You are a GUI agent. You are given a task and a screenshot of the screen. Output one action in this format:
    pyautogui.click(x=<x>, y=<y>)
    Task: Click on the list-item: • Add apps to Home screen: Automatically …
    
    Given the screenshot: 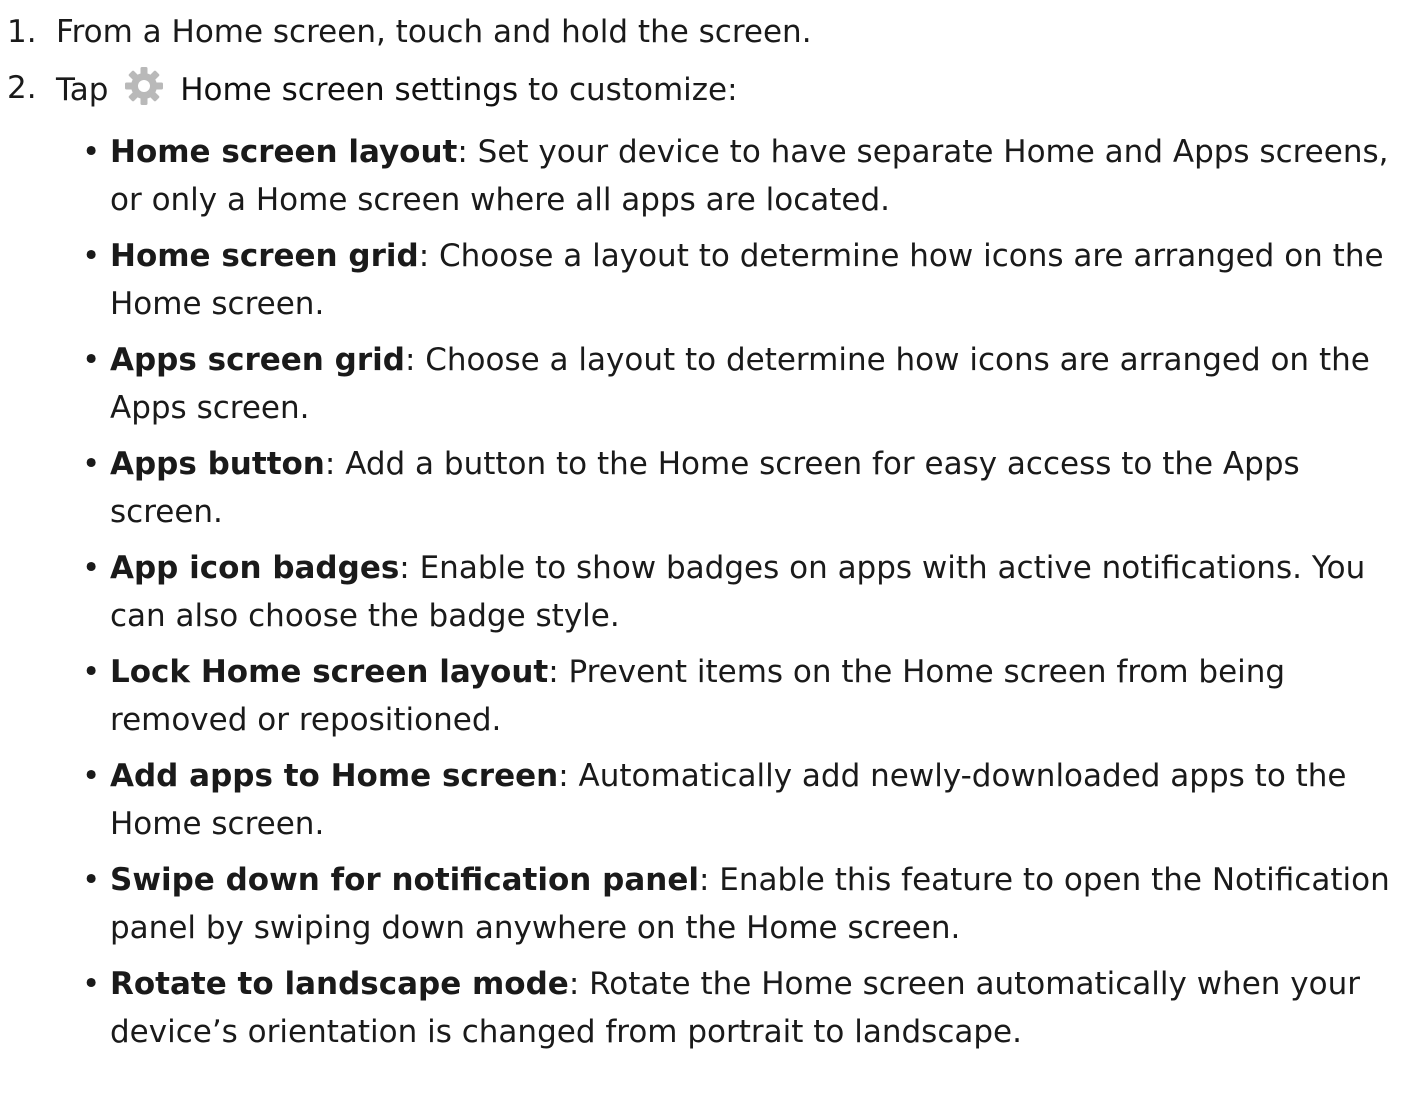 What is the action you would take?
    pyautogui.click(x=709, y=800)
    